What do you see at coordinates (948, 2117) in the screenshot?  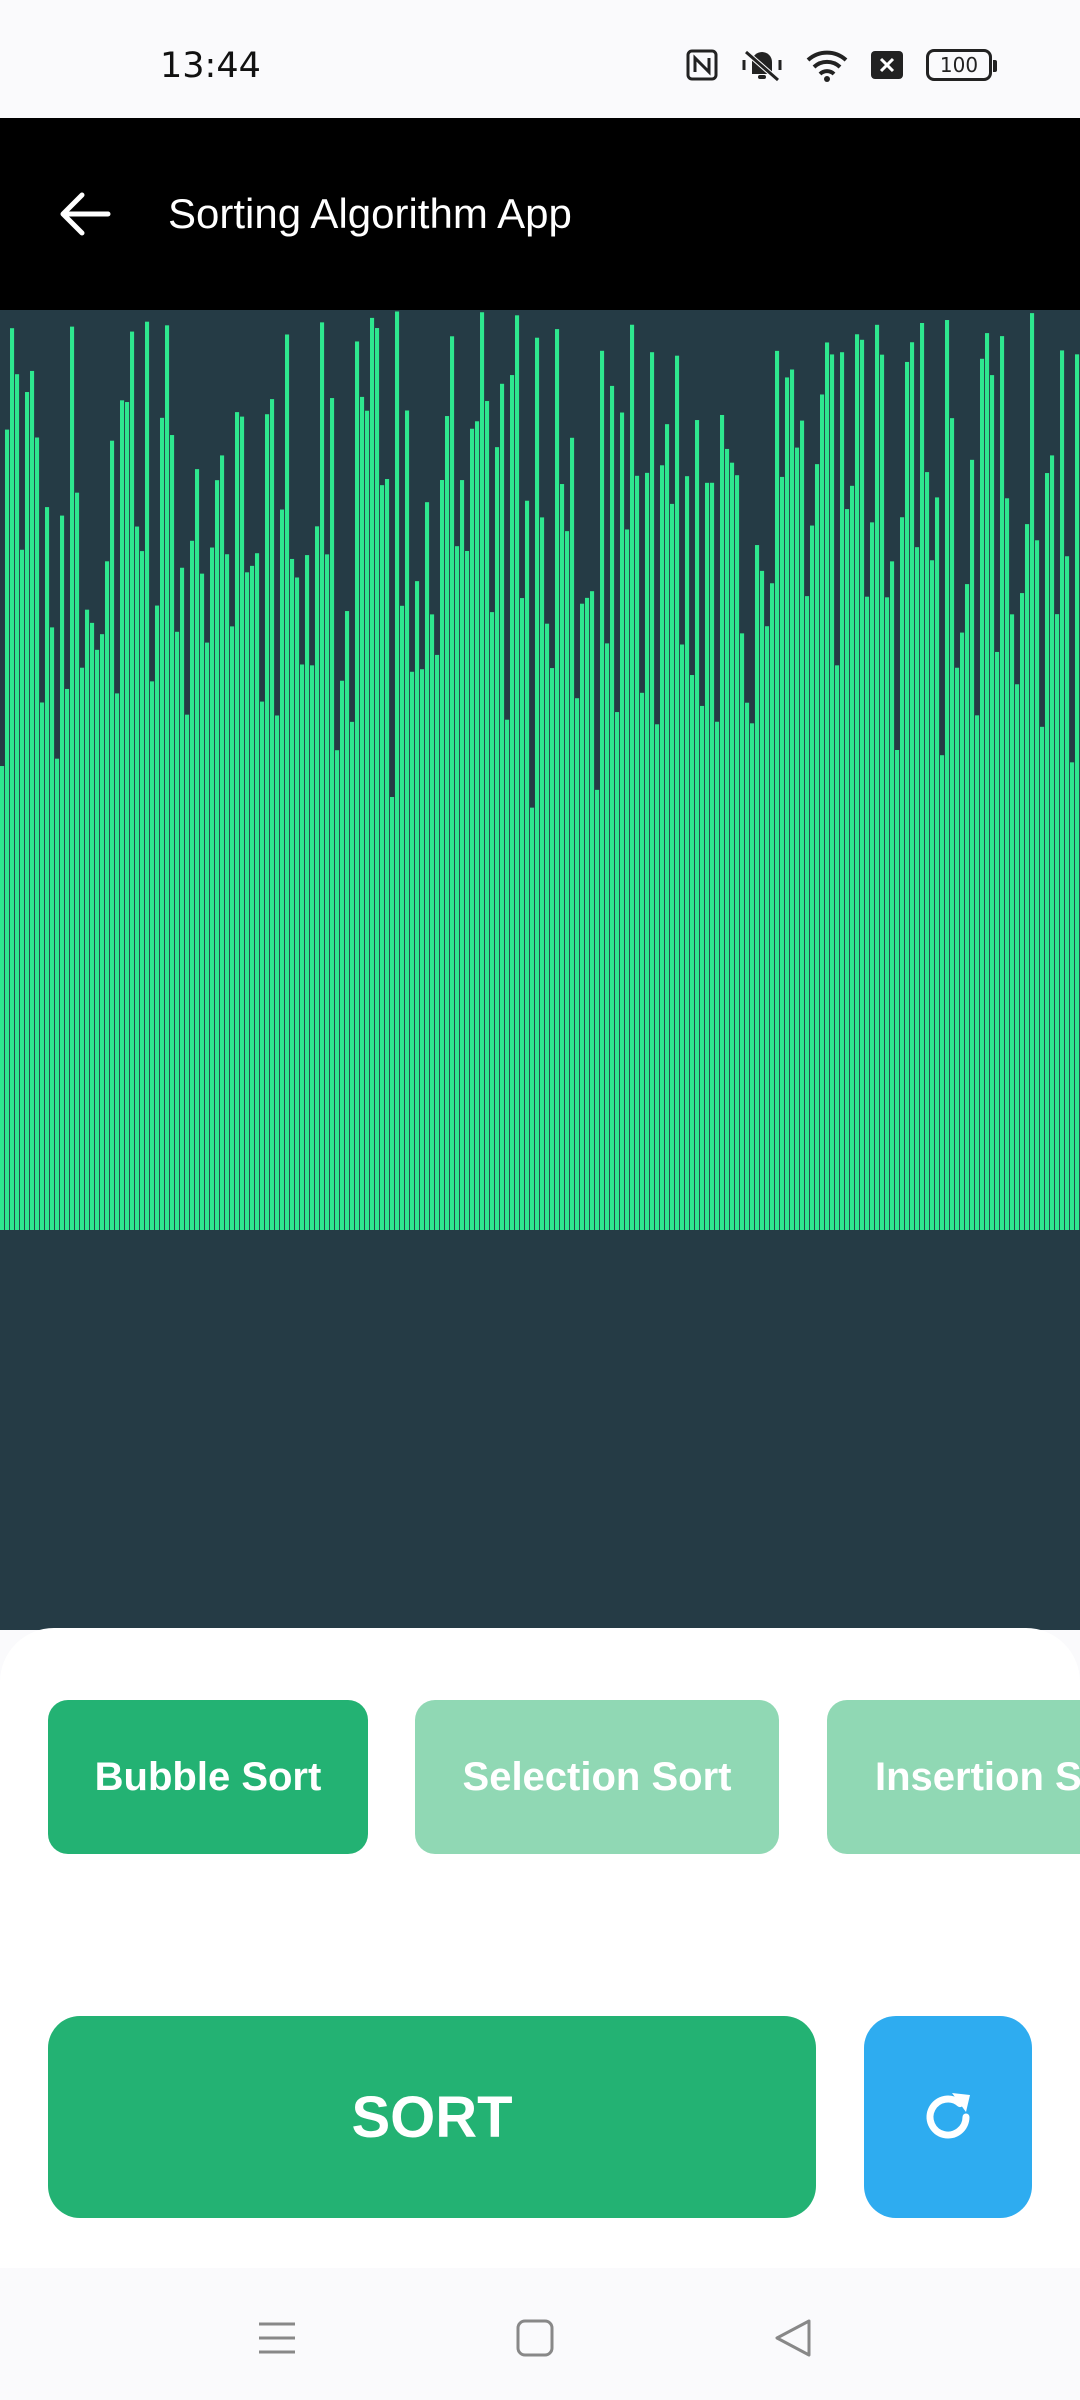 I see `reset-button` at bounding box center [948, 2117].